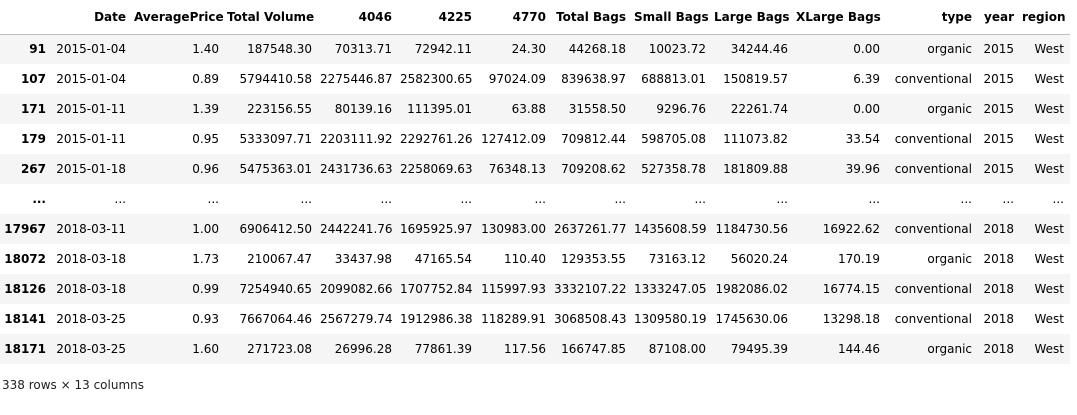 Image resolution: width=1077 pixels, height=415 pixels. Describe the element at coordinates (178, 17) in the screenshot. I see `column-header: AveragePrice` at that location.